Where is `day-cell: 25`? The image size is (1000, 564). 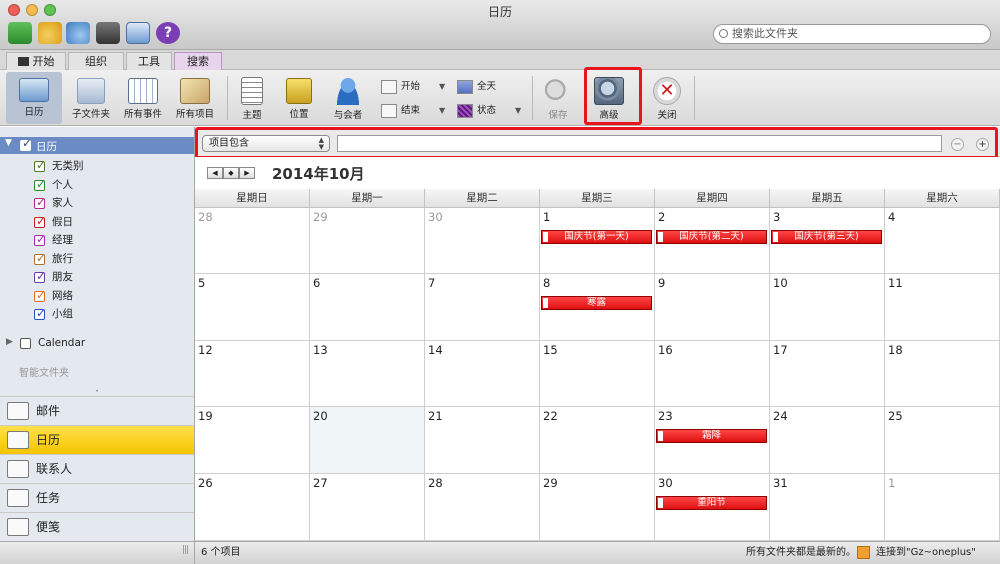 day-cell: 25 is located at coordinates (942, 440).